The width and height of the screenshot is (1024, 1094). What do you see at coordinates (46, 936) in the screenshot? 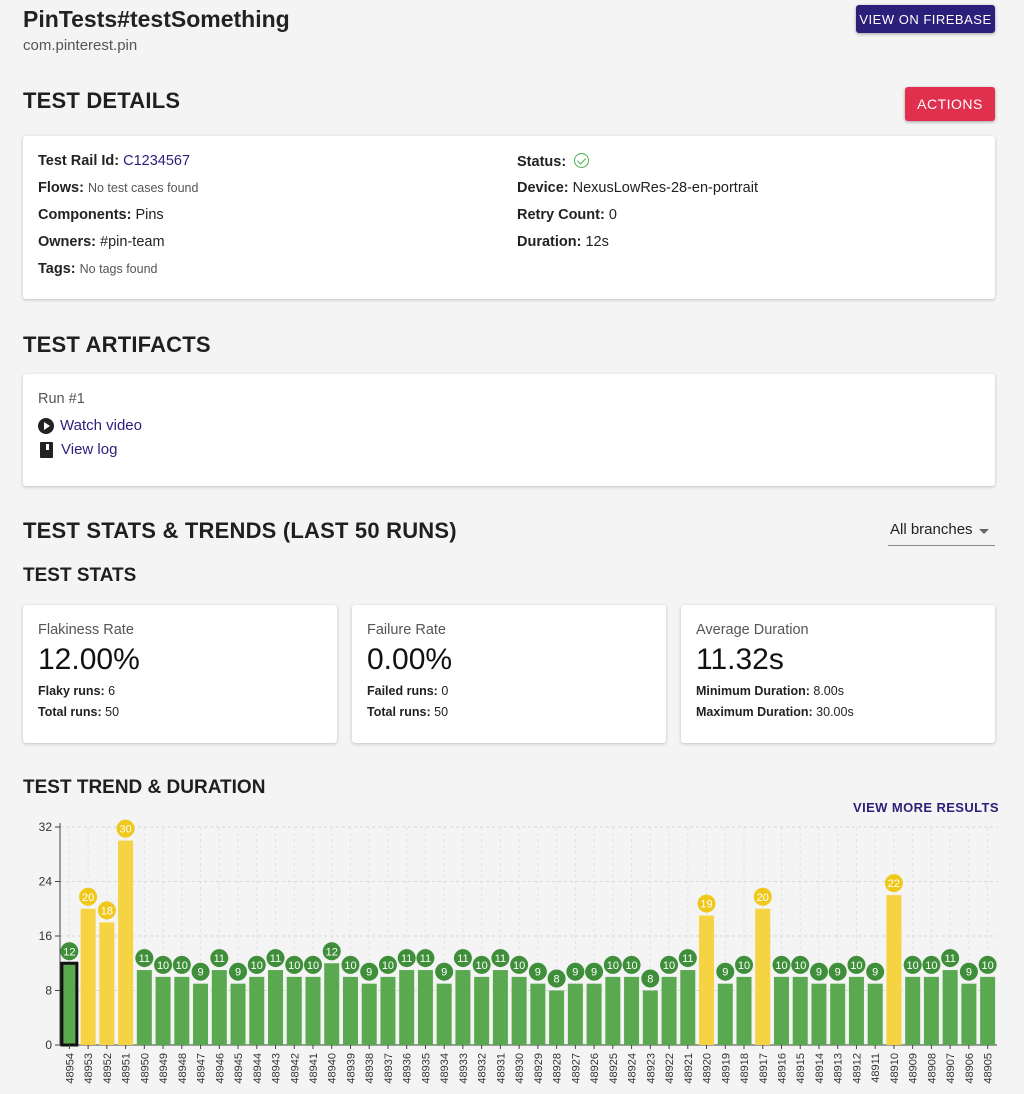
I see `y-tick-label: 16` at bounding box center [46, 936].